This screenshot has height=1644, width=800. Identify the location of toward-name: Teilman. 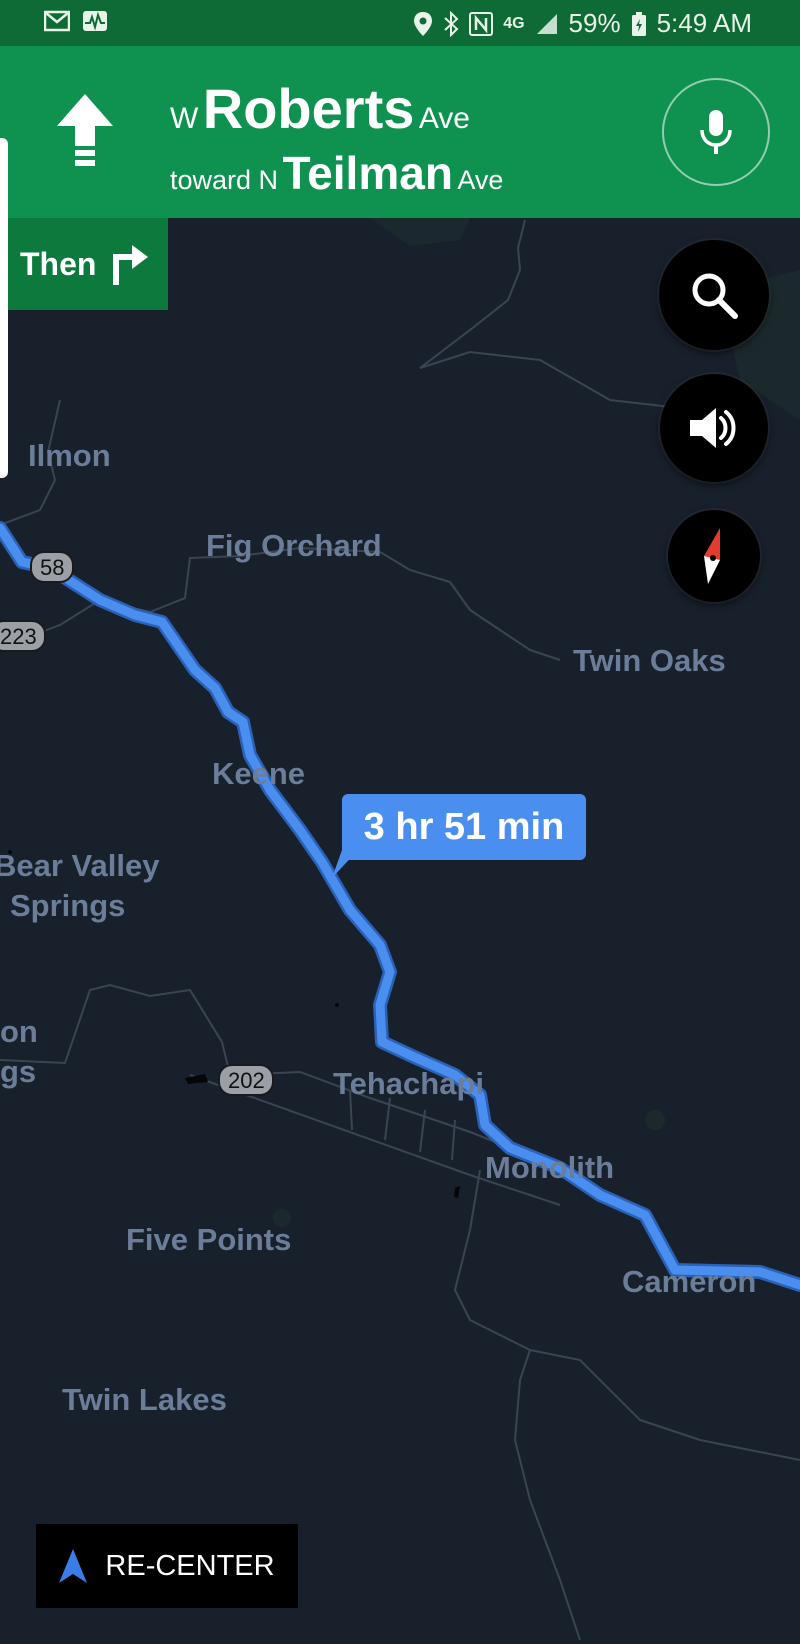
(367, 173).